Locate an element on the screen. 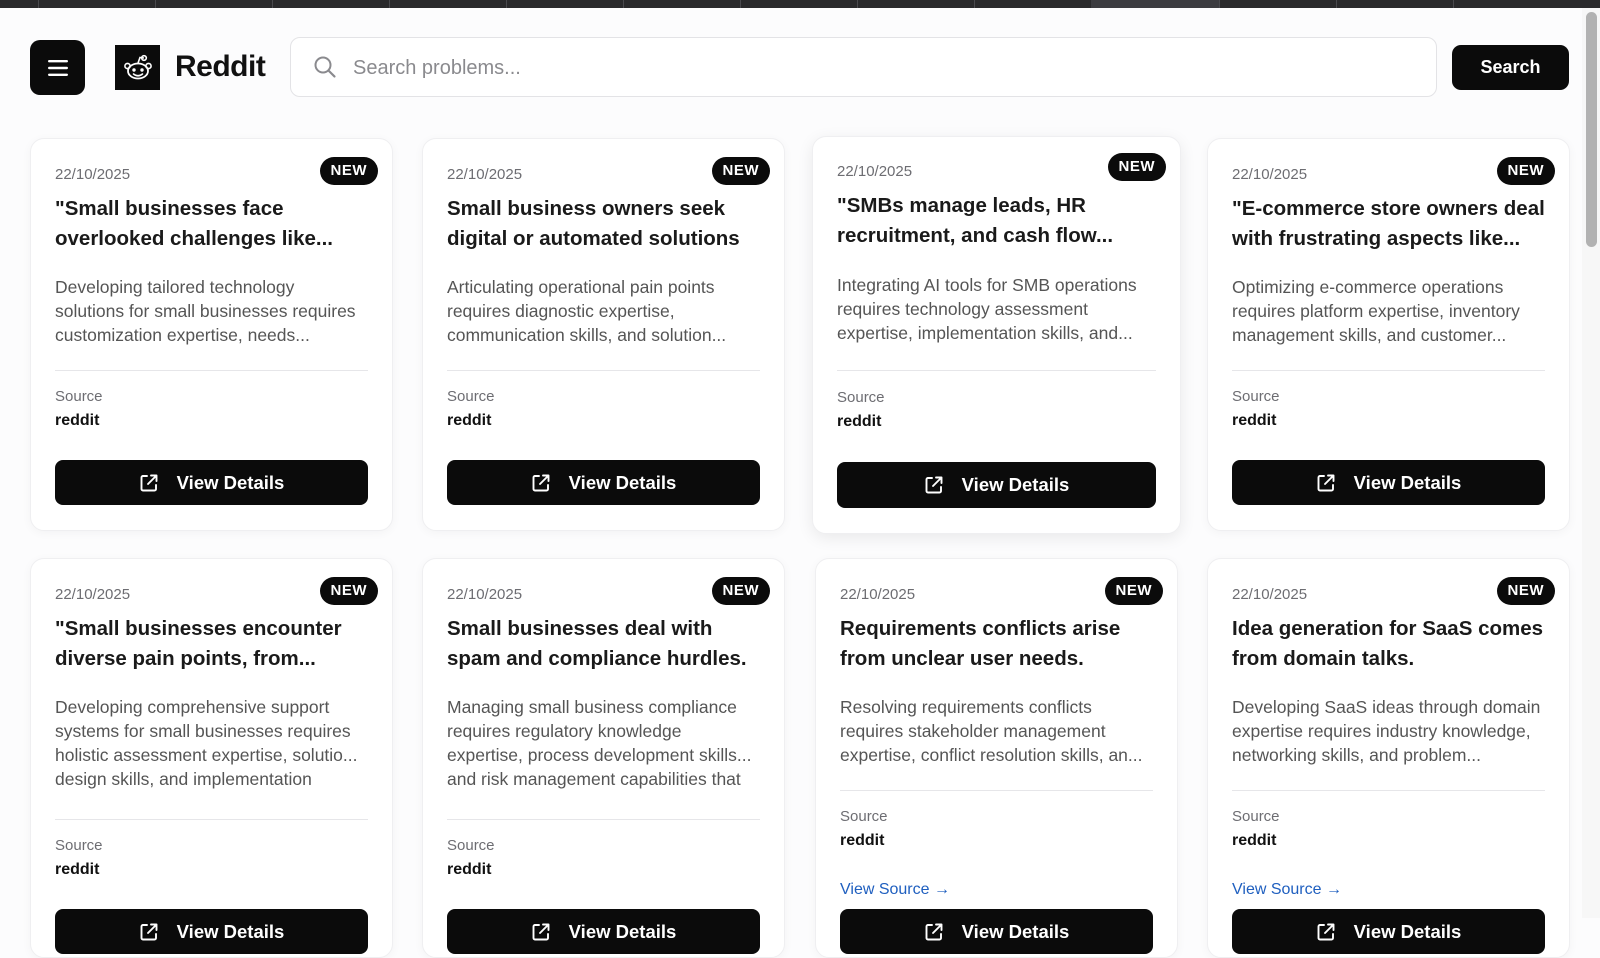 This screenshot has width=1600, height=958. menu-button is located at coordinates (57, 67).